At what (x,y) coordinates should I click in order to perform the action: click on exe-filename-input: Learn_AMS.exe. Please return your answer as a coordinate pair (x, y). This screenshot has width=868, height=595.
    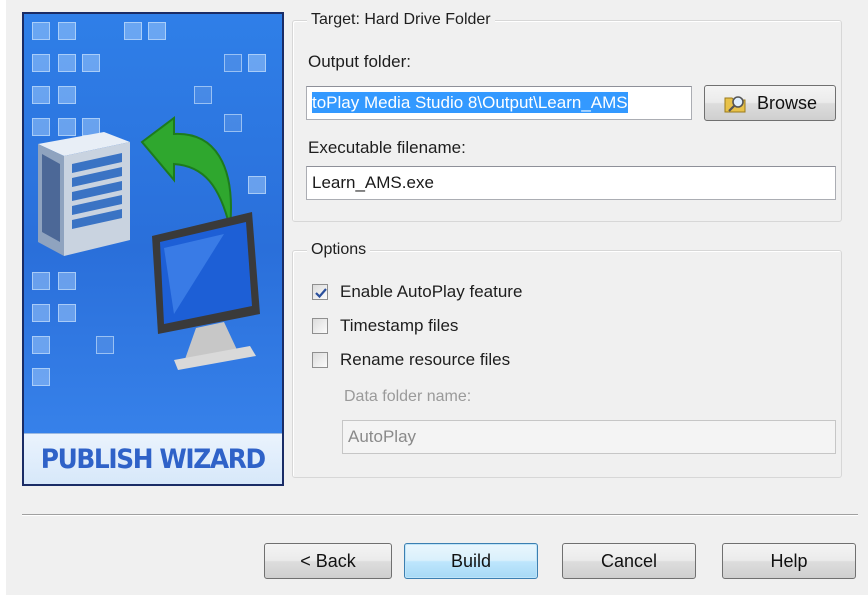
    Looking at the image, I should click on (571, 183).